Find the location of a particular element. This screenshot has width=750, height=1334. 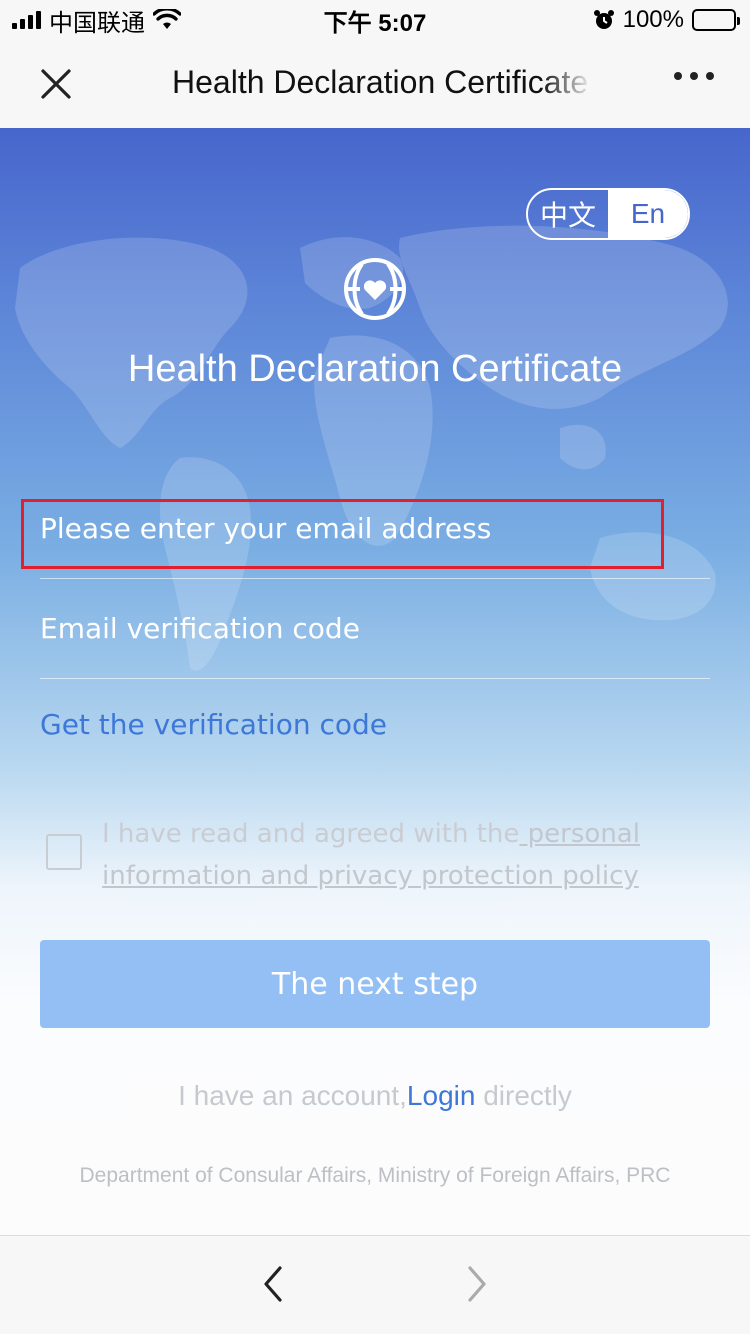

get-verification-code-link: Get the verification code is located at coordinates (213, 724).